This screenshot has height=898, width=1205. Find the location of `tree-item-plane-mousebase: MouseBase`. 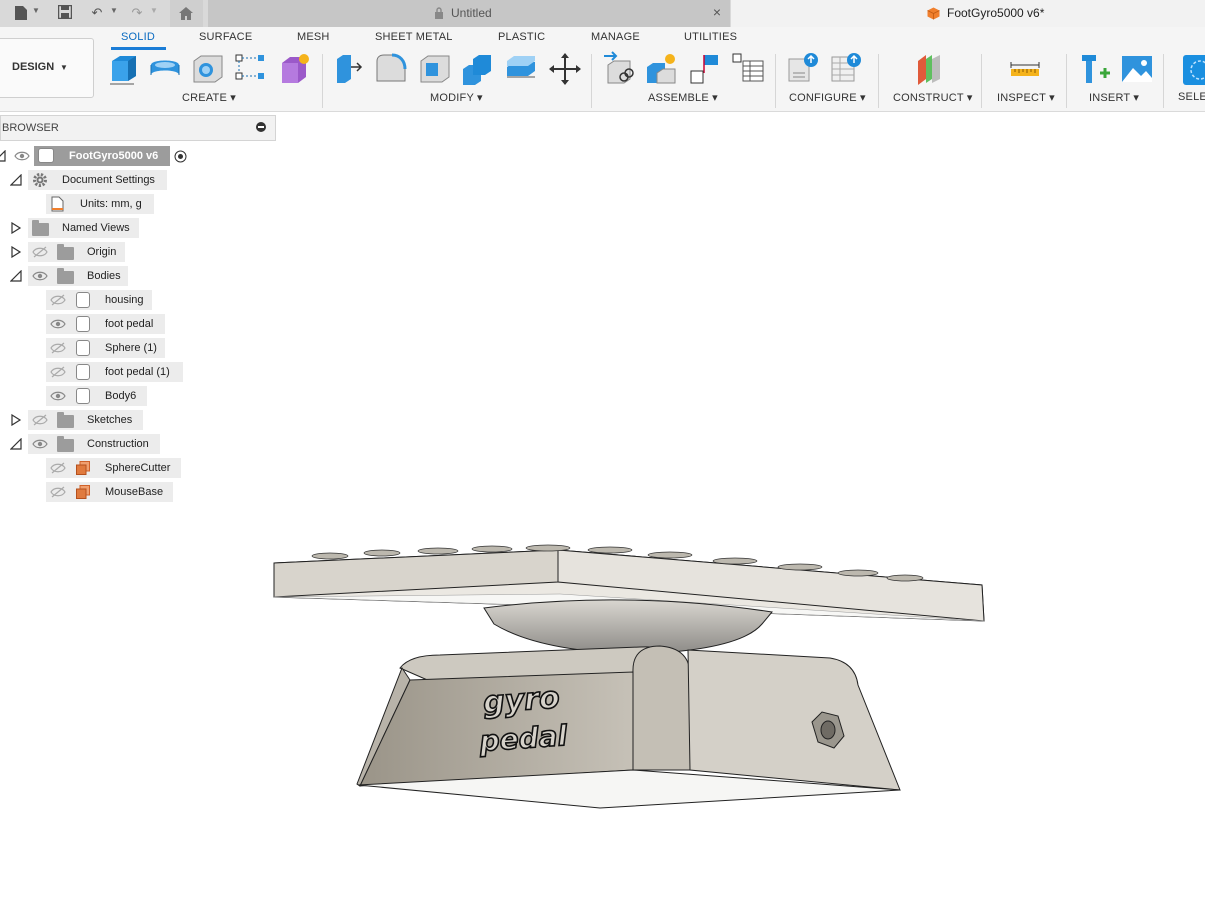

tree-item-plane-mousebase: MouseBase is located at coordinates (90, 492).